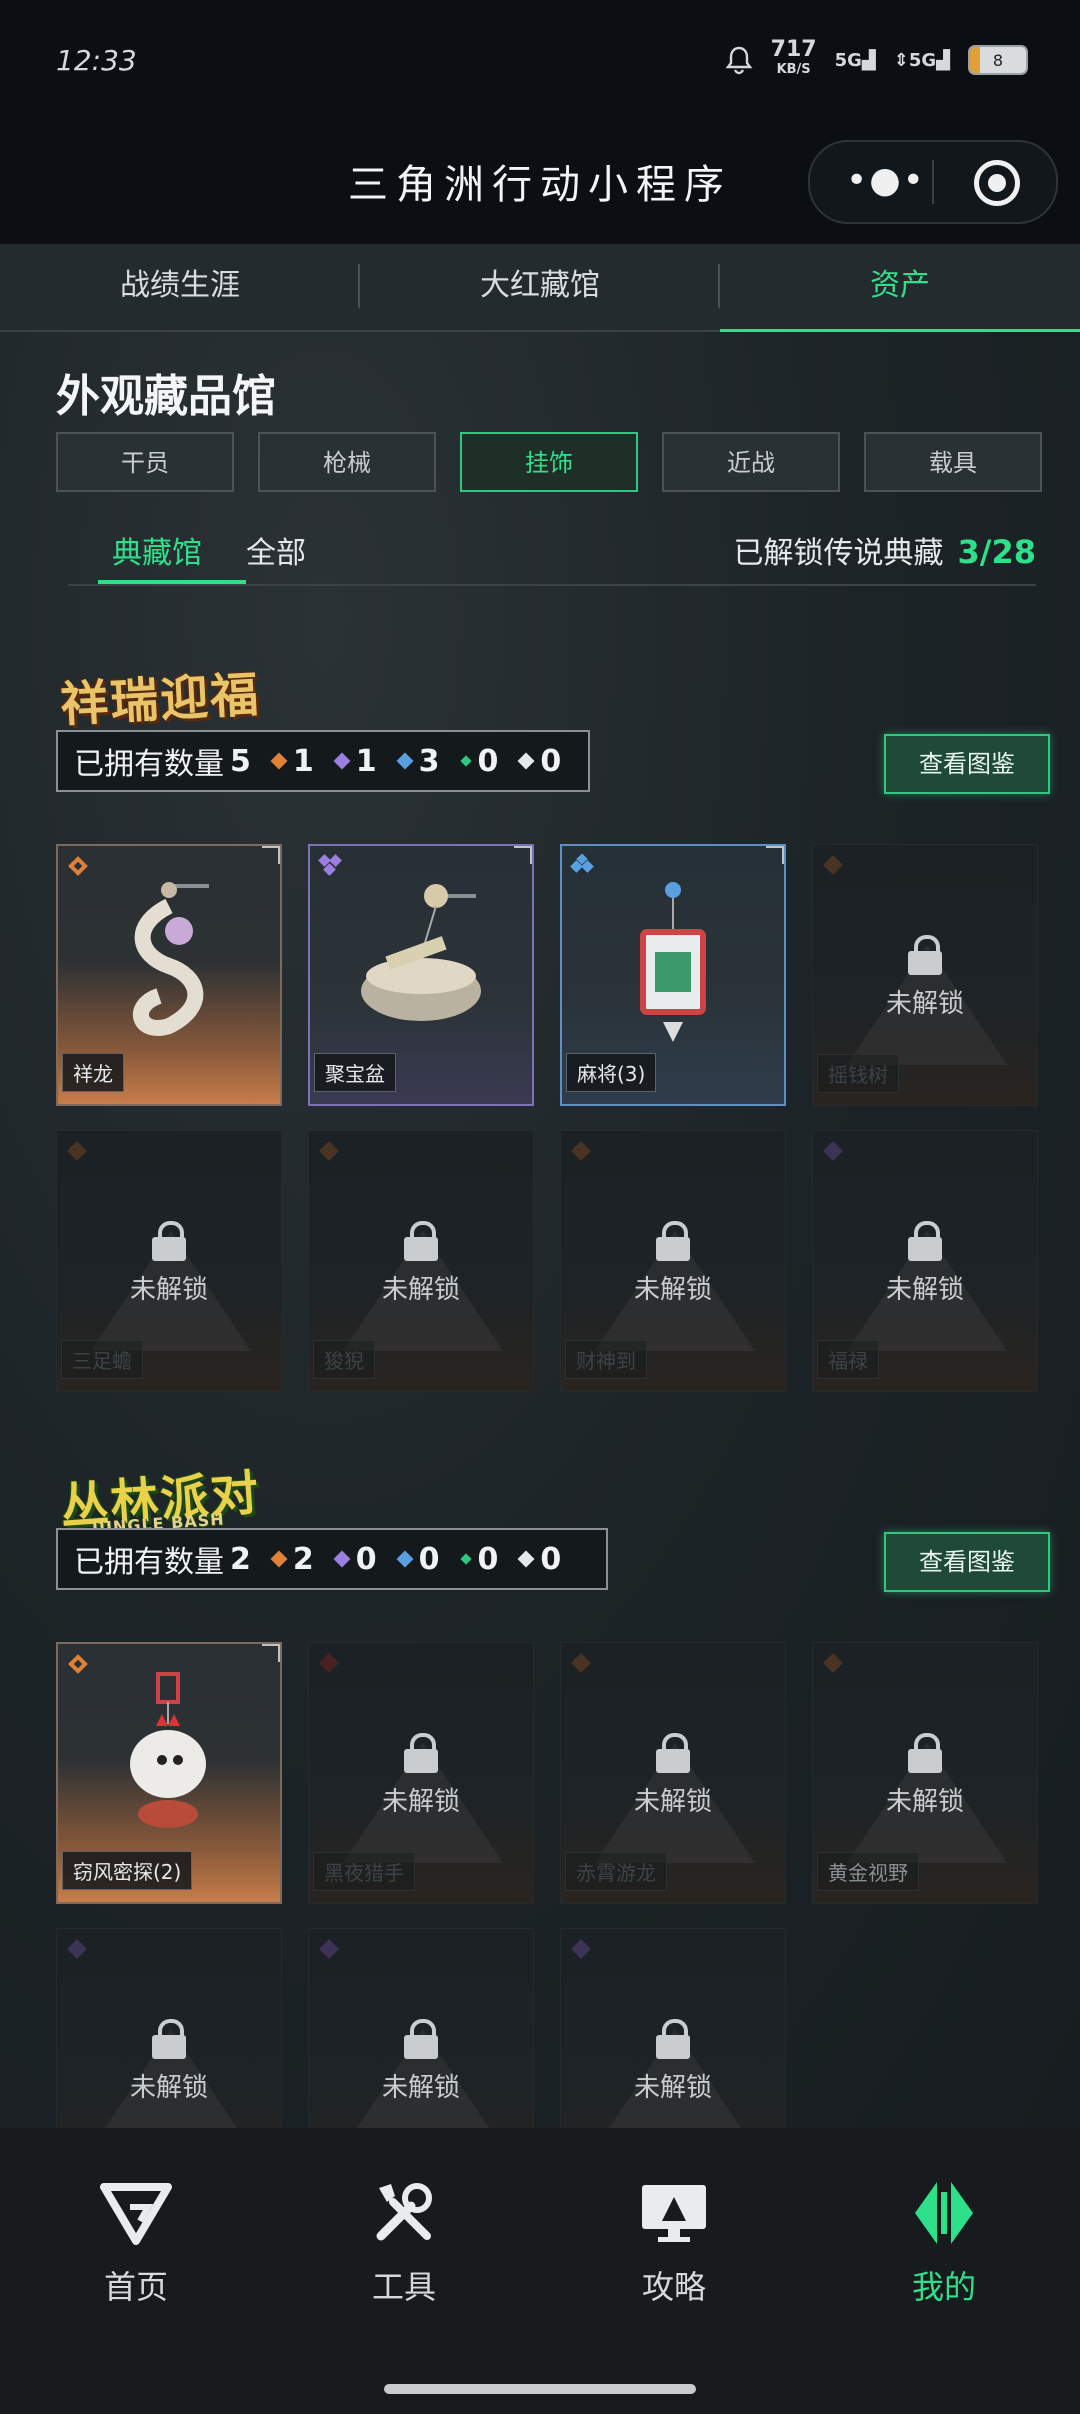 The height and width of the screenshot is (2414, 1080). Describe the element at coordinates (540, 2389) in the screenshot. I see `home-indicator` at that location.